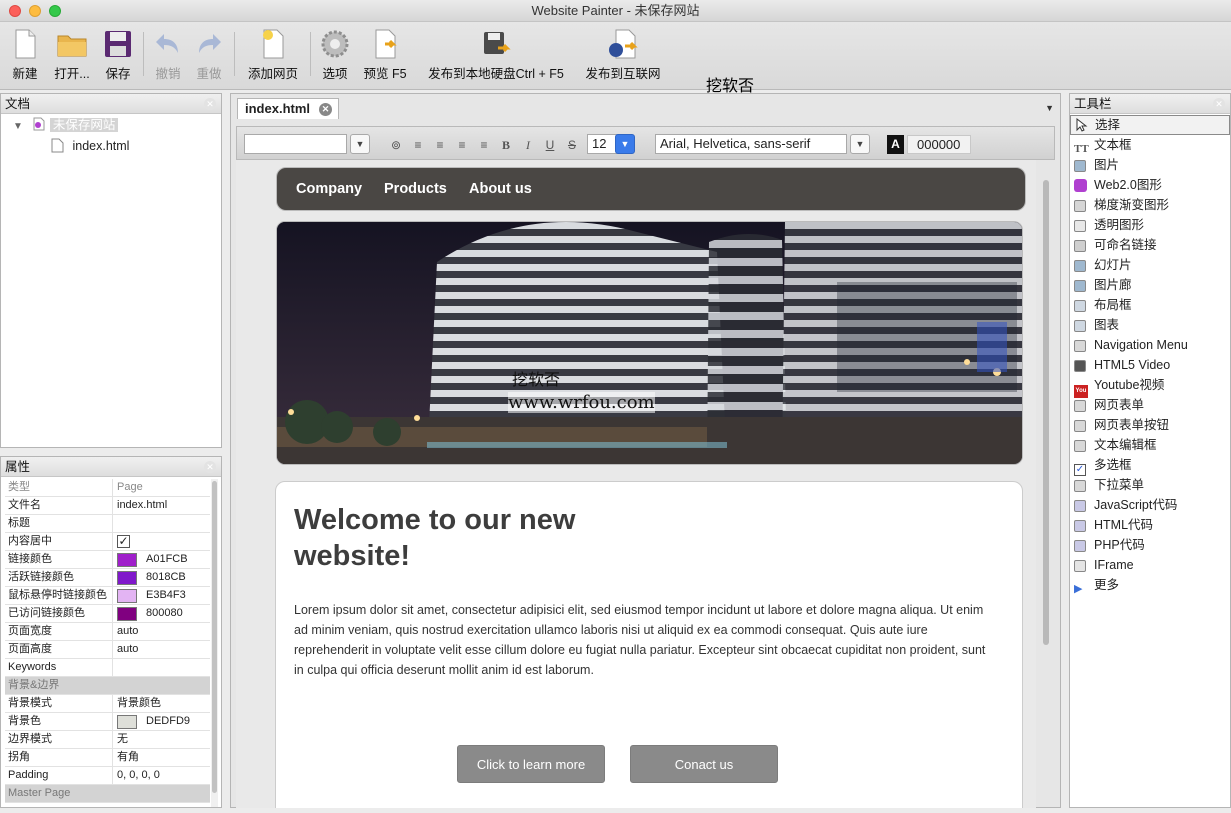 This screenshot has height=813, width=1231. I want to click on text-color-button: A, so click(895, 144).